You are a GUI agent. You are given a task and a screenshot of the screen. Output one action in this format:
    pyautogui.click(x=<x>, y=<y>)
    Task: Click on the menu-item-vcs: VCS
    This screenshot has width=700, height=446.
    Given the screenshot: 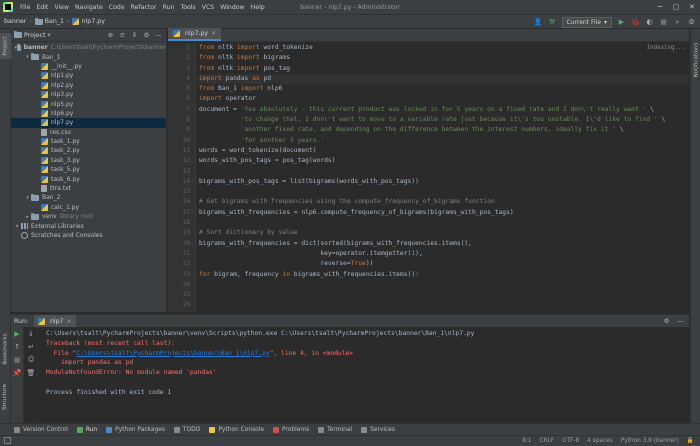 What is the action you would take?
    pyautogui.click(x=208, y=7)
    